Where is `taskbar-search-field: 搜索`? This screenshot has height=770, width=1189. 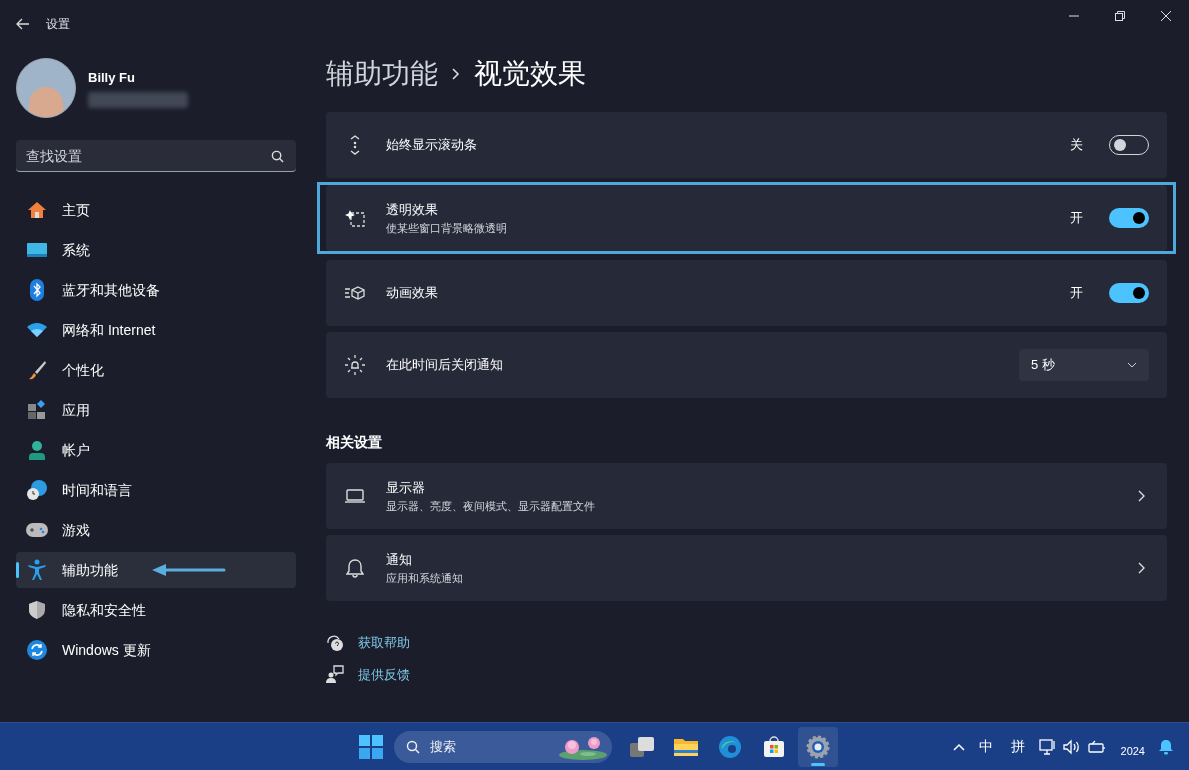 taskbar-search-field: 搜索 is located at coordinates (503, 746).